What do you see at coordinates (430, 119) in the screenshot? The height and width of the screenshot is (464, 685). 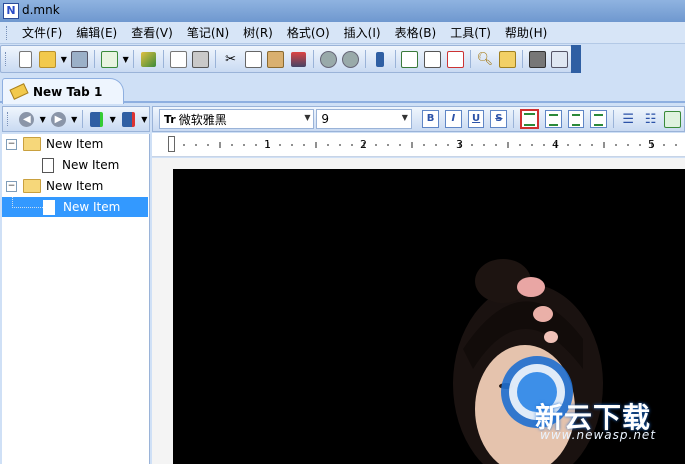 I see `bold-button: B` at bounding box center [430, 119].